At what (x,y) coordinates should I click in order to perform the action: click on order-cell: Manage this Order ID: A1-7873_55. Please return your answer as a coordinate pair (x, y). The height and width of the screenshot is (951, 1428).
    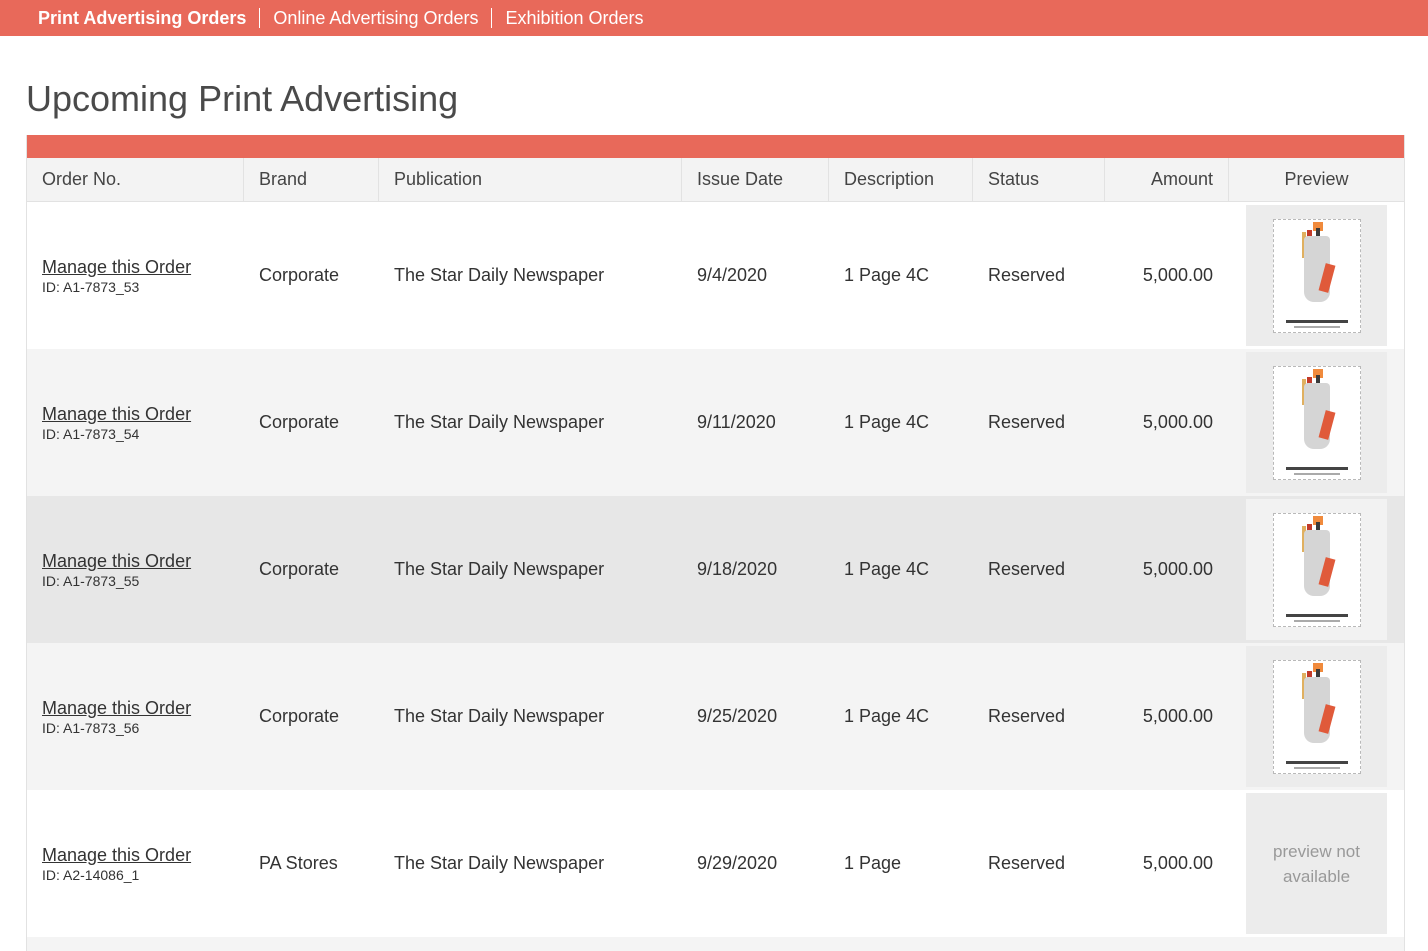
    Looking at the image, I should click on (135, 569).